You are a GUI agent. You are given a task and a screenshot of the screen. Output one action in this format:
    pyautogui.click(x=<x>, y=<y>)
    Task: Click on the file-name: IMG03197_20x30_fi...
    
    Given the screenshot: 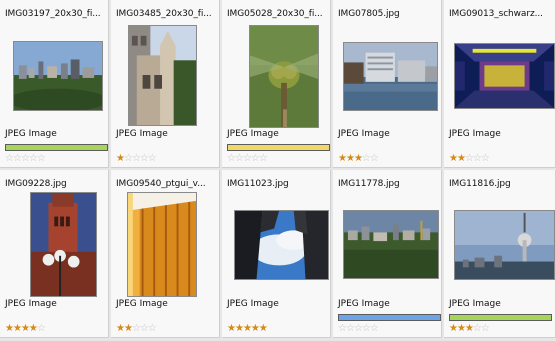 What is the action you would take?
    pyautogui.click(x=53, y=14)
    